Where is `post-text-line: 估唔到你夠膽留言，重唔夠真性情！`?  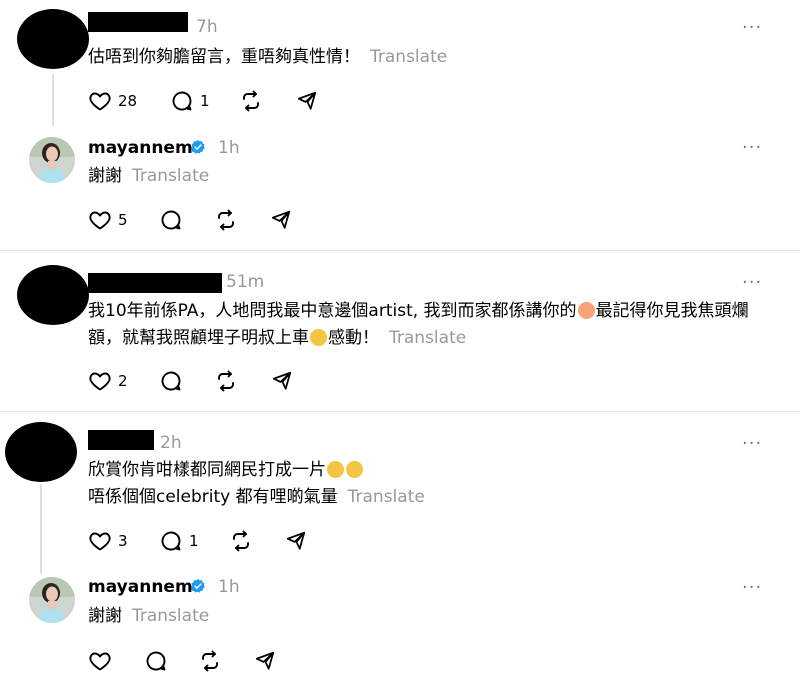
post-text-line: 估唔到你夠膽留言，重唔夠真性情！ is located at coordinates (224, 57).